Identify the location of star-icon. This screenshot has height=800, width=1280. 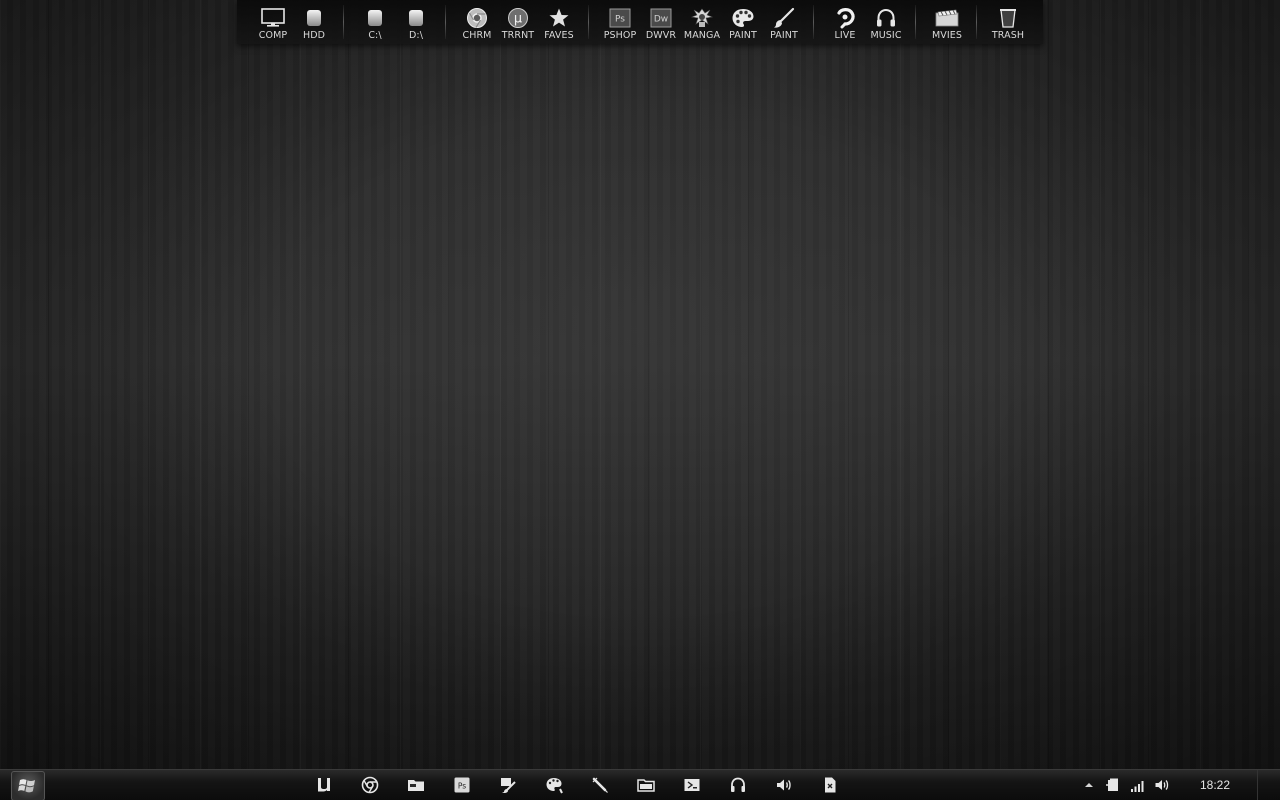
(559, 18).